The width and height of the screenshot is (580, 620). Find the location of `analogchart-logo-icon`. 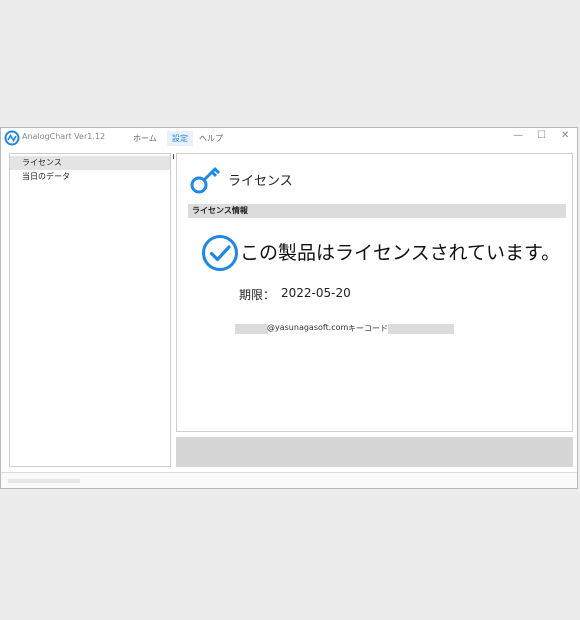

analogchart-logo-icon is located at coordinates (12, 138).